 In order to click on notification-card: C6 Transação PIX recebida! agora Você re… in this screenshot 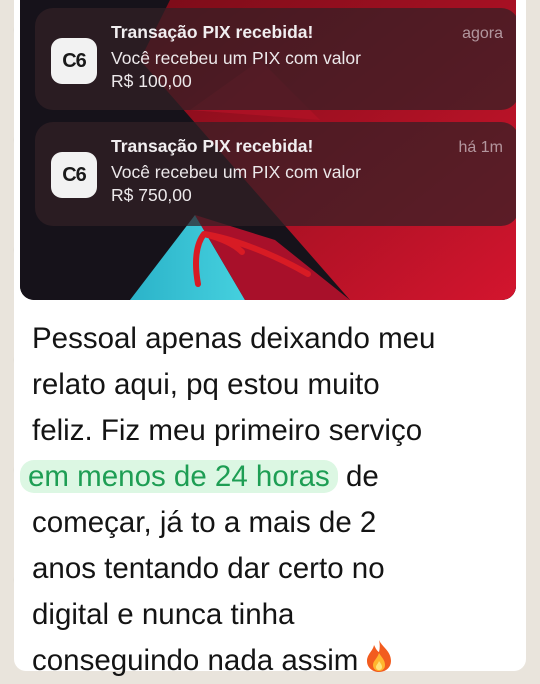, I will do `click(275, 59)`.